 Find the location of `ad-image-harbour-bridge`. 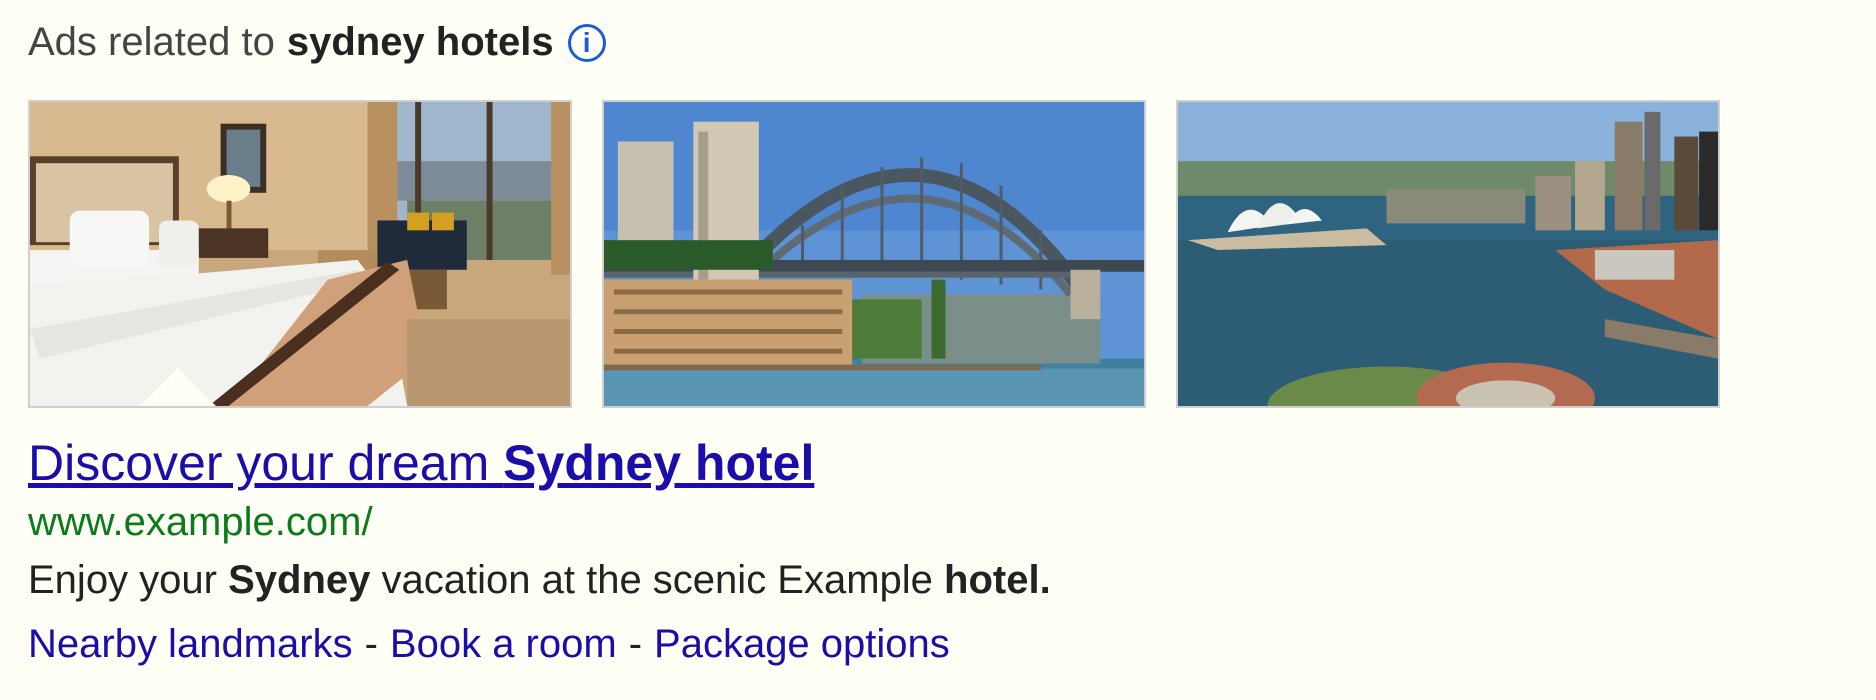

ad-image-harbour-bridge is located at coordinates (874, 254).